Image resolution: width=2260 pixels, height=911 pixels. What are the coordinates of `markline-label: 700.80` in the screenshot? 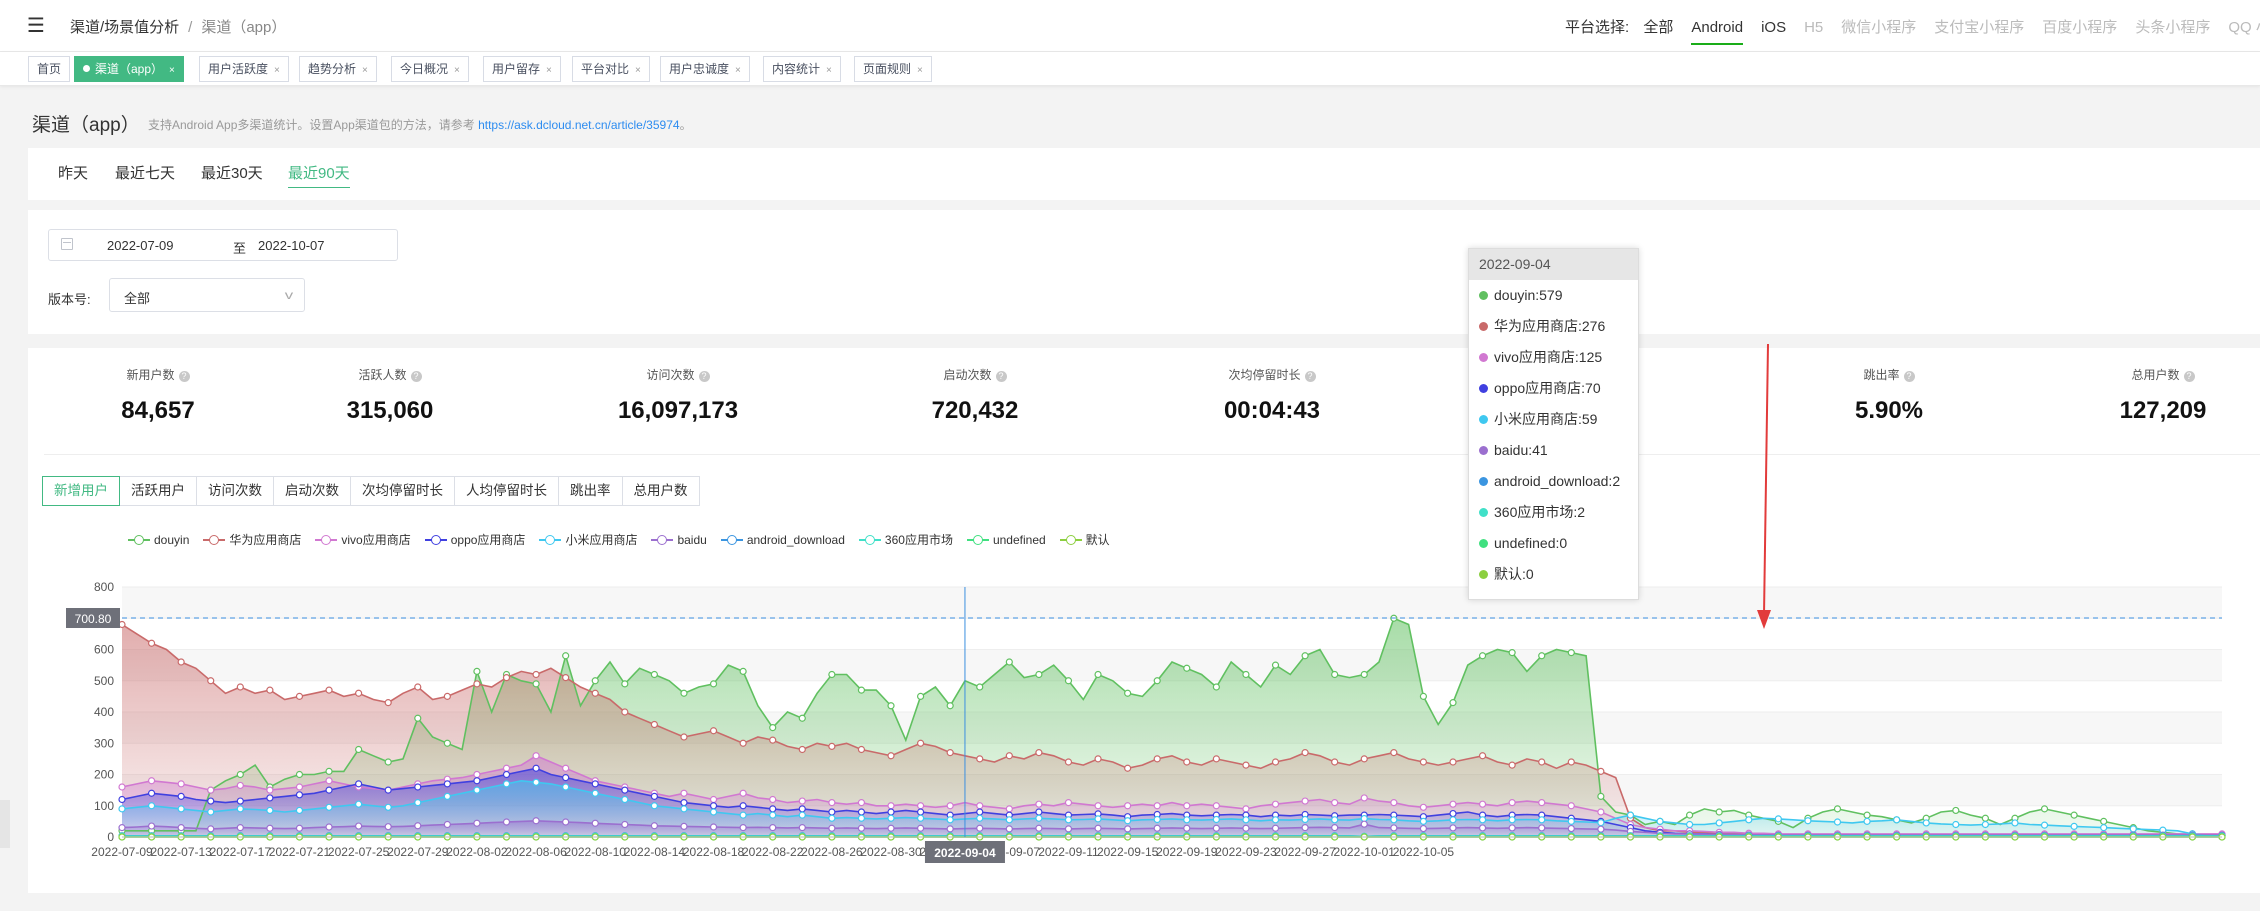 It's located at (93, 619).